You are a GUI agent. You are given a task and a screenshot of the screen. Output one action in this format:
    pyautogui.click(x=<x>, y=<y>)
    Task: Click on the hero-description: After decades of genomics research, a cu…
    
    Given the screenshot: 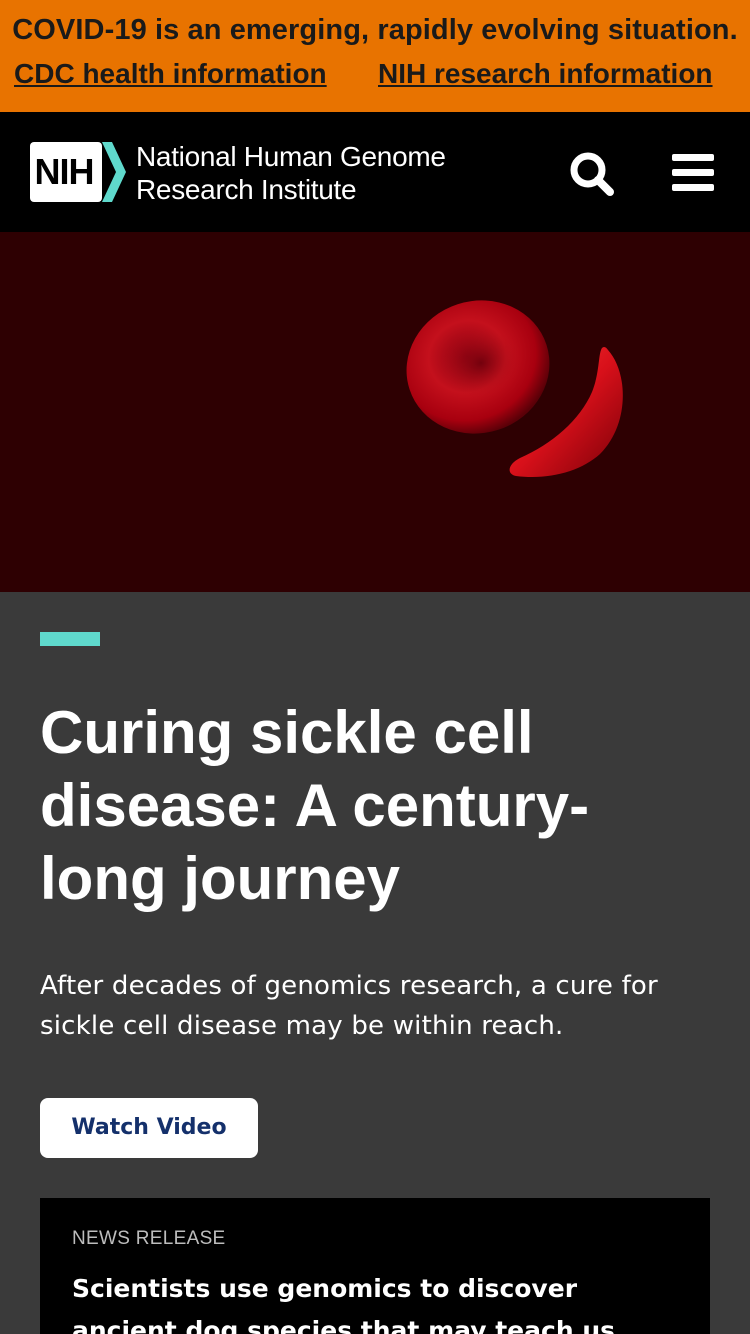 What is the action you would take?
    pyautogui.click(x=349, y=1006)
    